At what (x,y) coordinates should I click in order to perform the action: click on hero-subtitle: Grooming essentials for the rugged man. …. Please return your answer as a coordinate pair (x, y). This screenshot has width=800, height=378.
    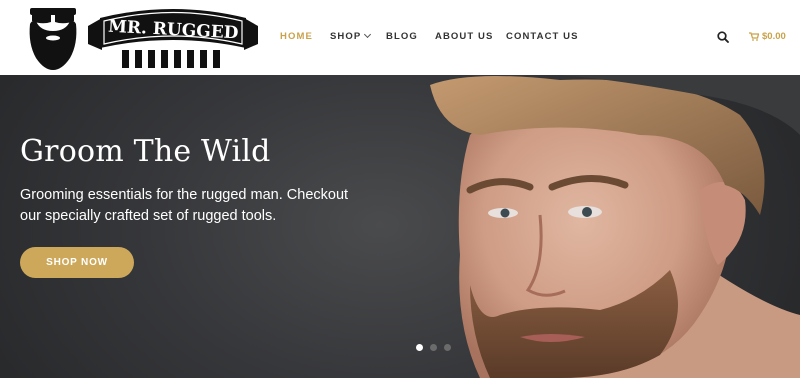
    Looking at the image, I should click on (184, 205).